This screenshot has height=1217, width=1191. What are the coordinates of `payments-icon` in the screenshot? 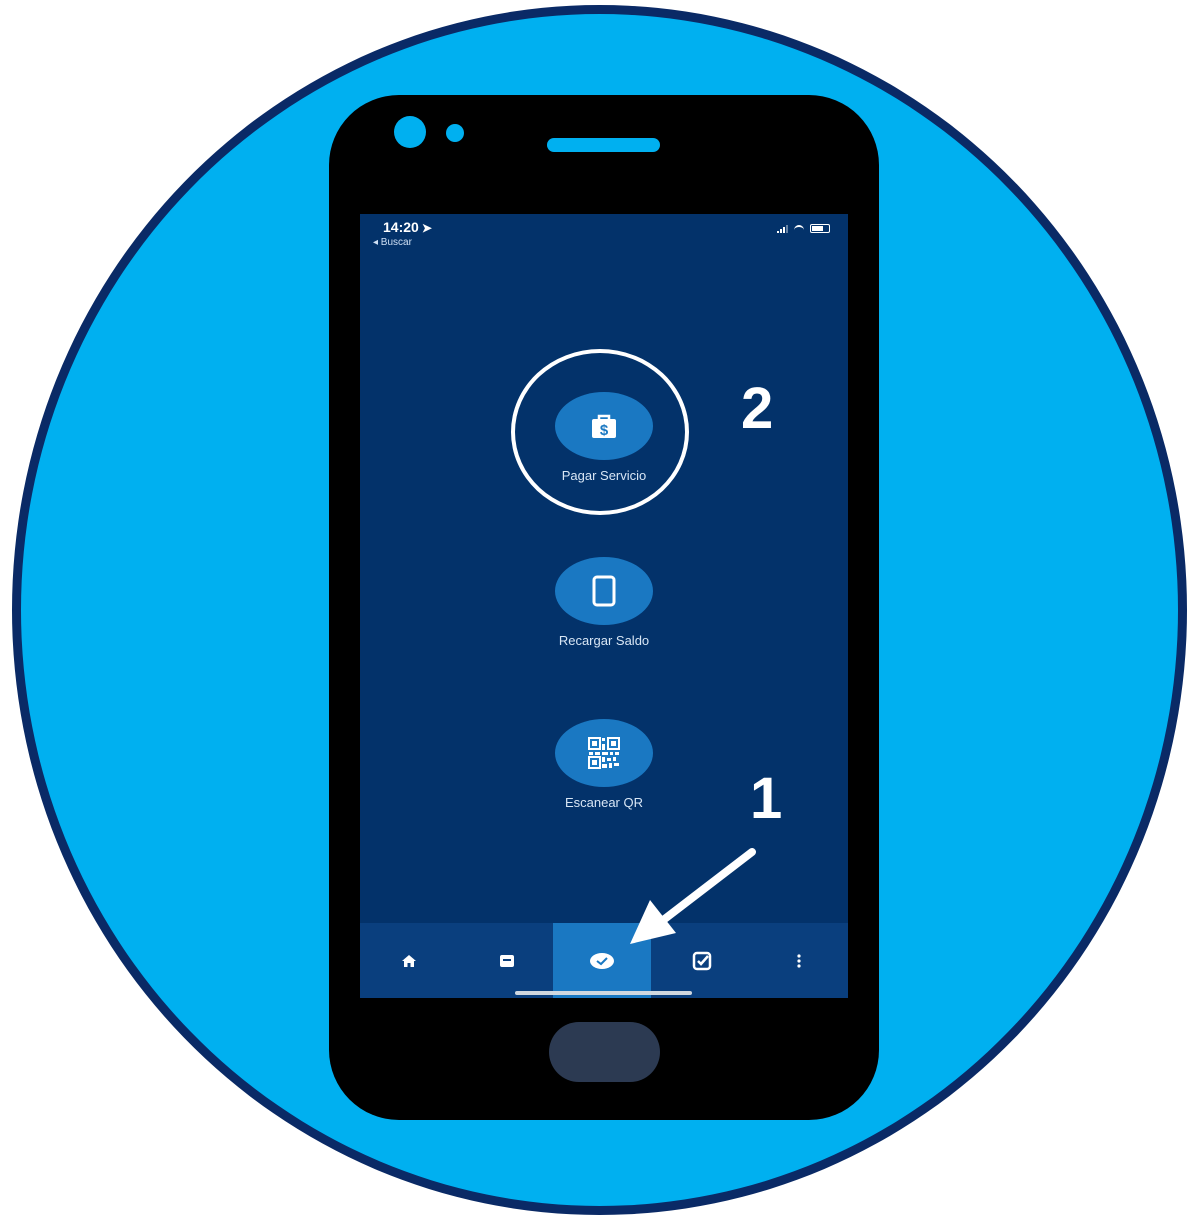 It's located at (602, 960).